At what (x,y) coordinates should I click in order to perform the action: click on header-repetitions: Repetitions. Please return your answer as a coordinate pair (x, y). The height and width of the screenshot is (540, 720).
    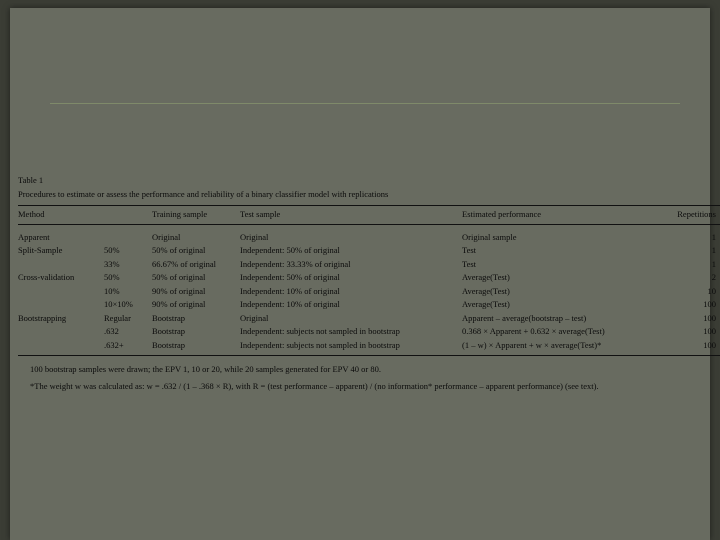
    Looking at the image, I should click on (696, 214).